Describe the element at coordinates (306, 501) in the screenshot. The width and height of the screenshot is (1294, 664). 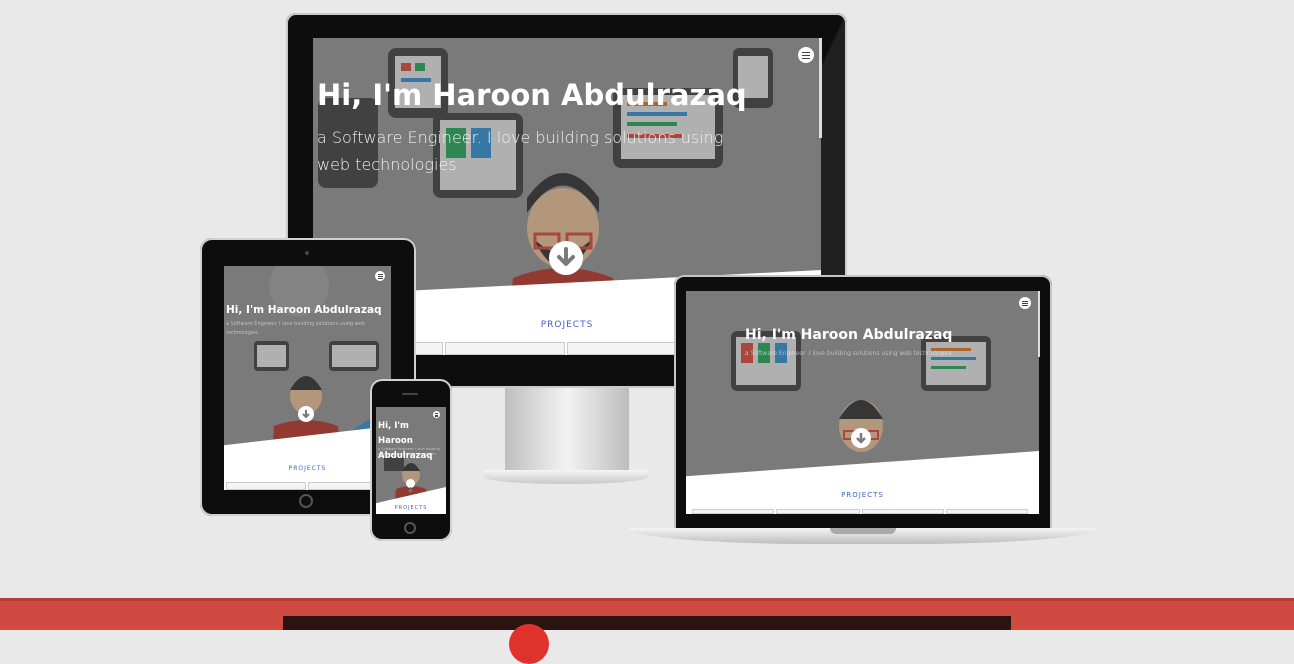
I see `tablet-home-button` at that location.